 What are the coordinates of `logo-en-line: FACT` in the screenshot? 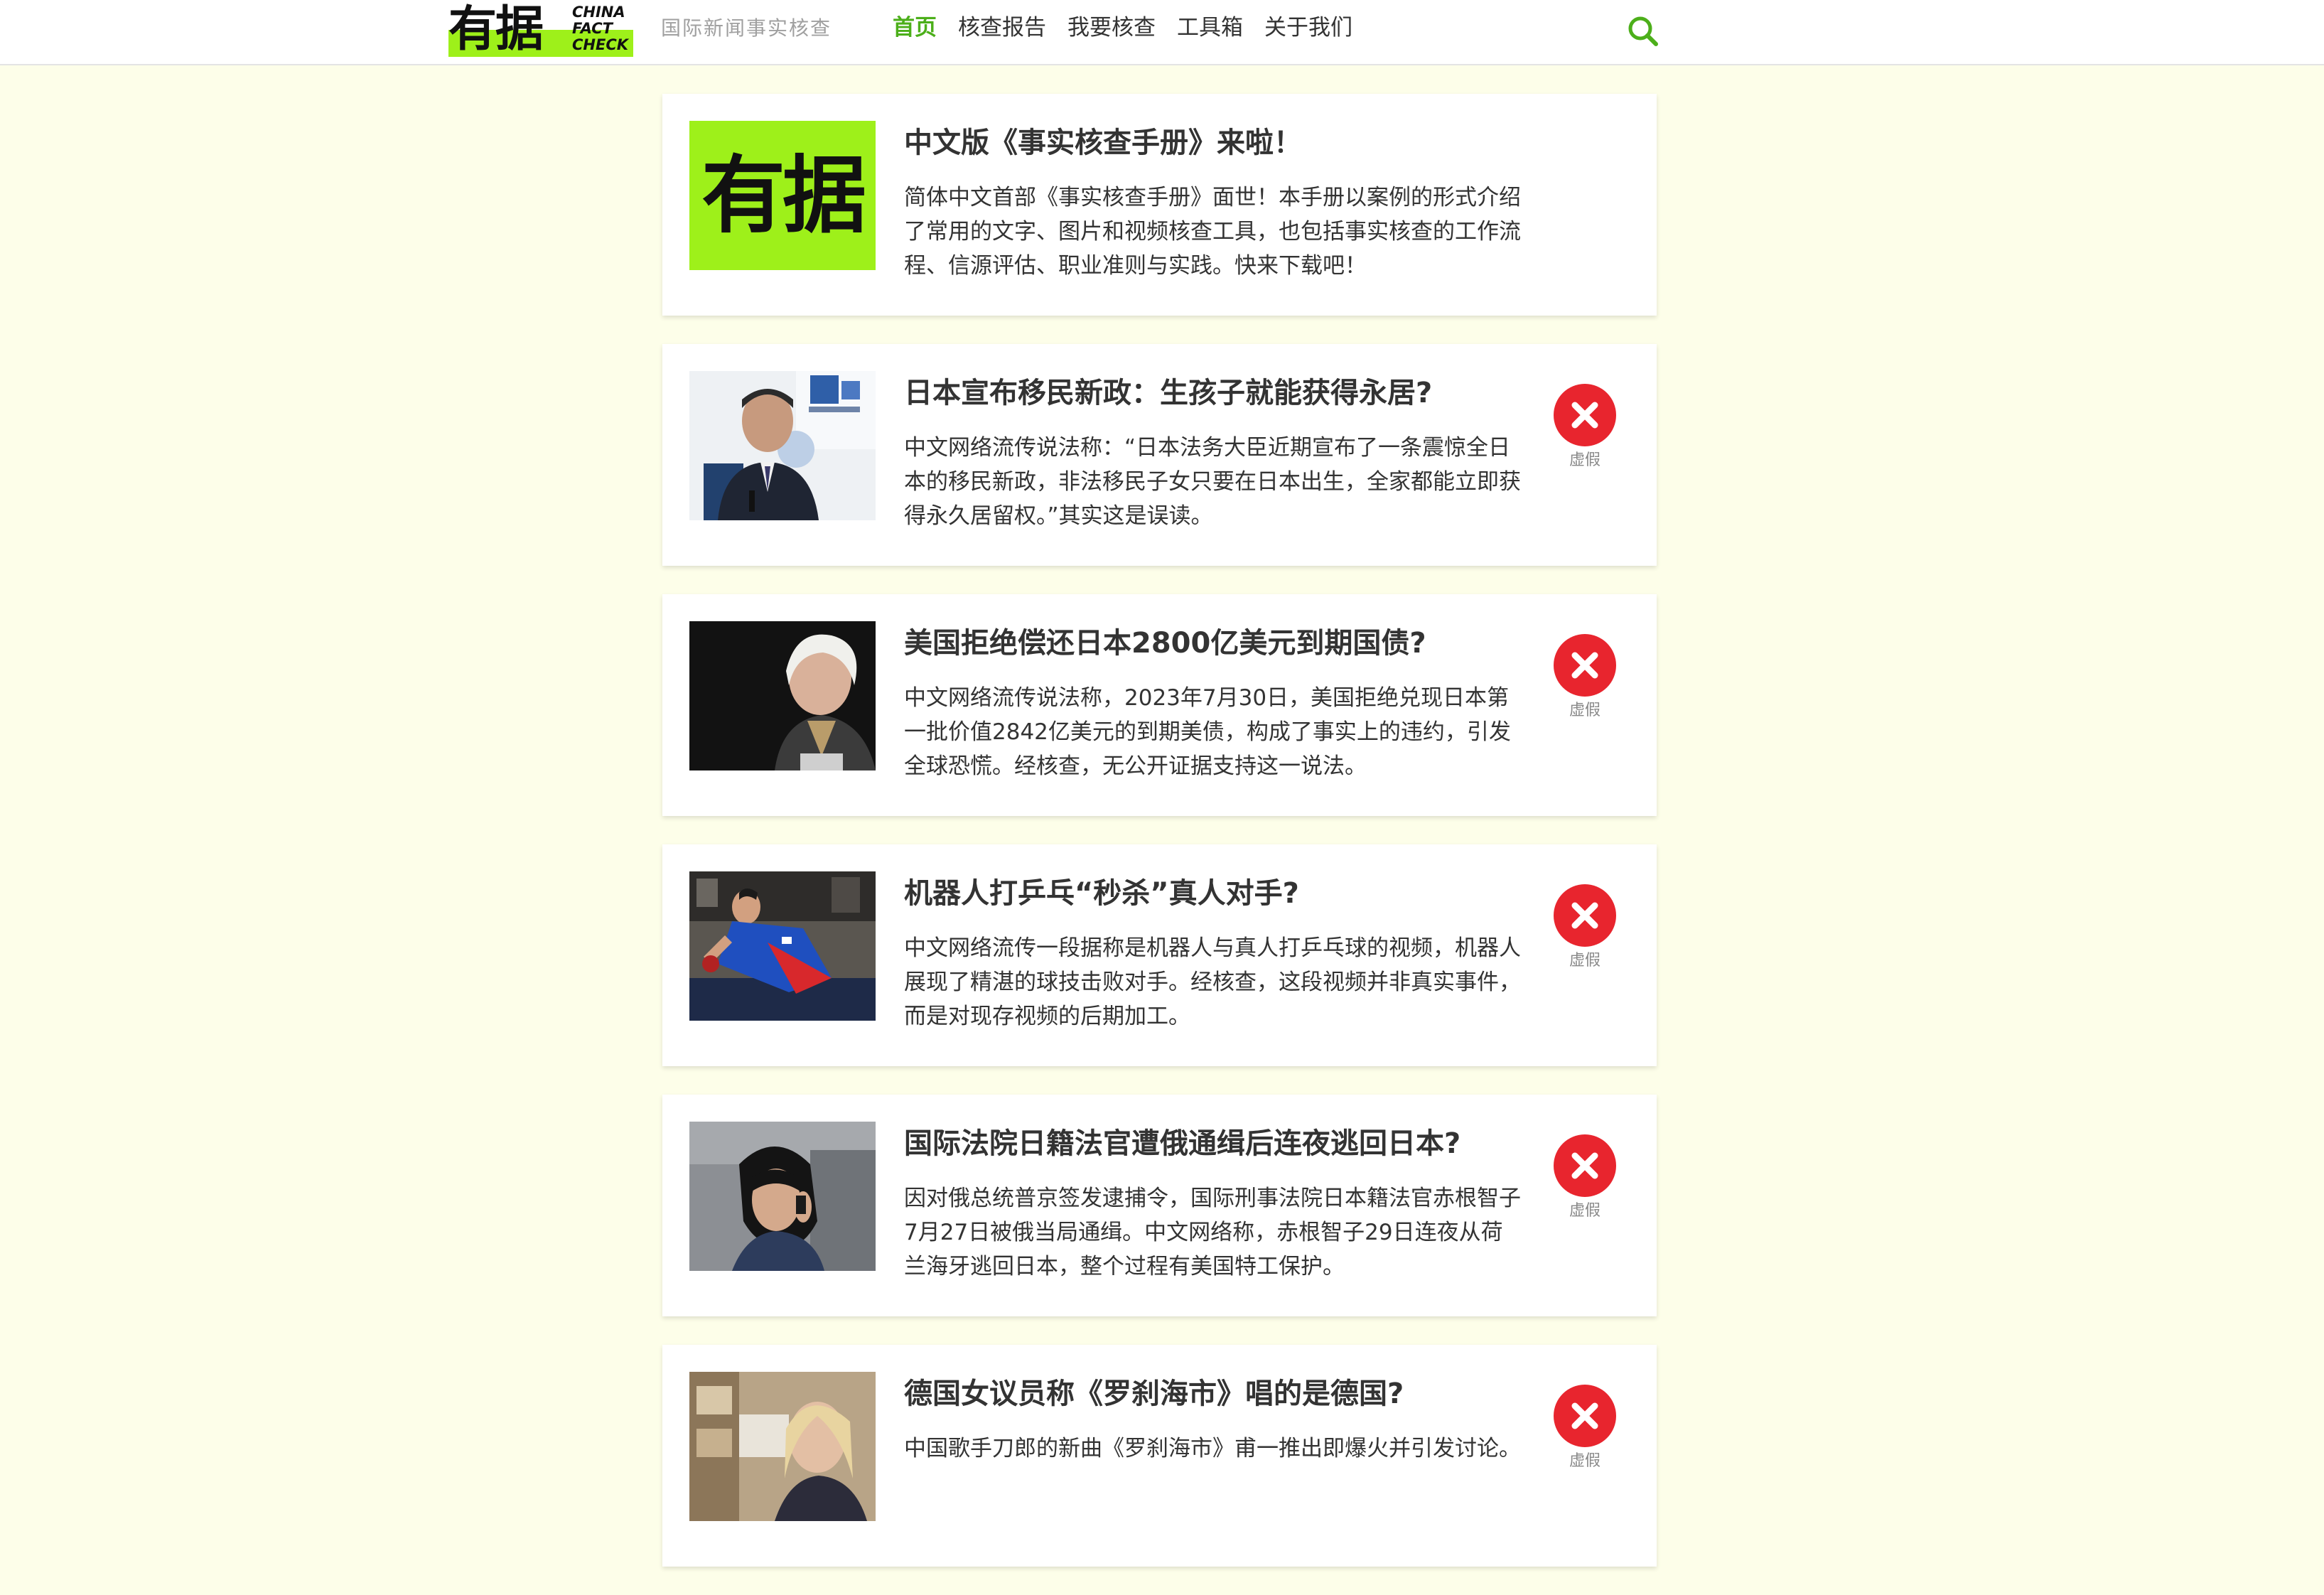 It's located at (592, 28).